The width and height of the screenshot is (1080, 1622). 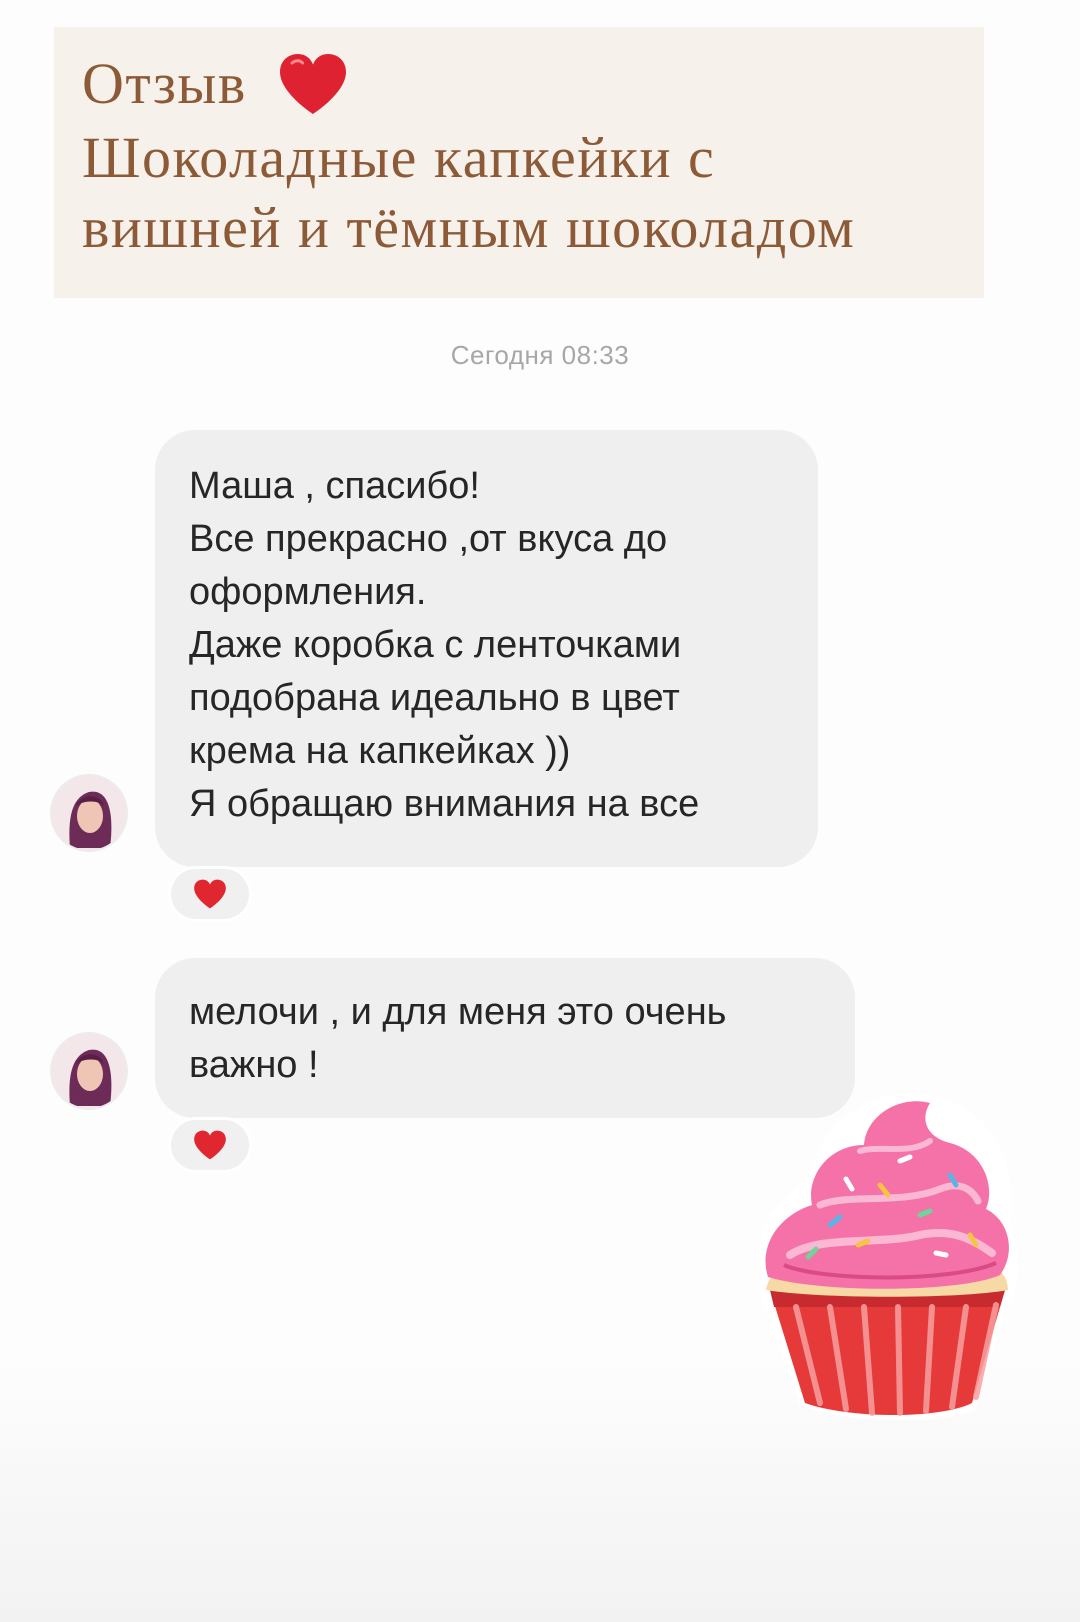 I want to click on review-label: Отзыв, so click(x=164, y=83).